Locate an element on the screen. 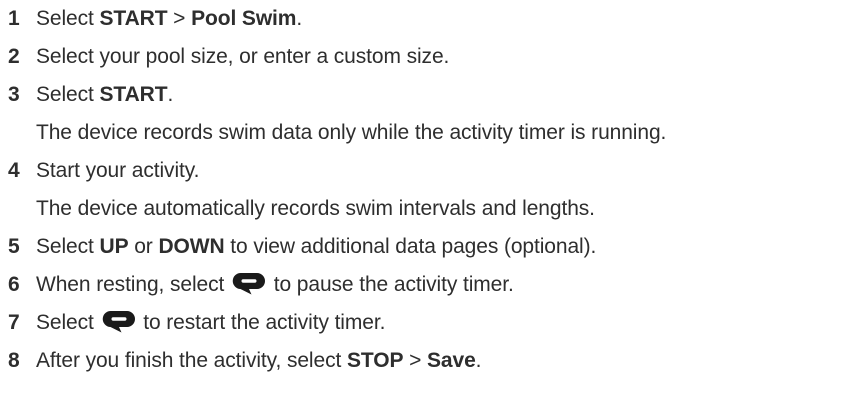  step-number: 8 is located at coordinates (14, 360).